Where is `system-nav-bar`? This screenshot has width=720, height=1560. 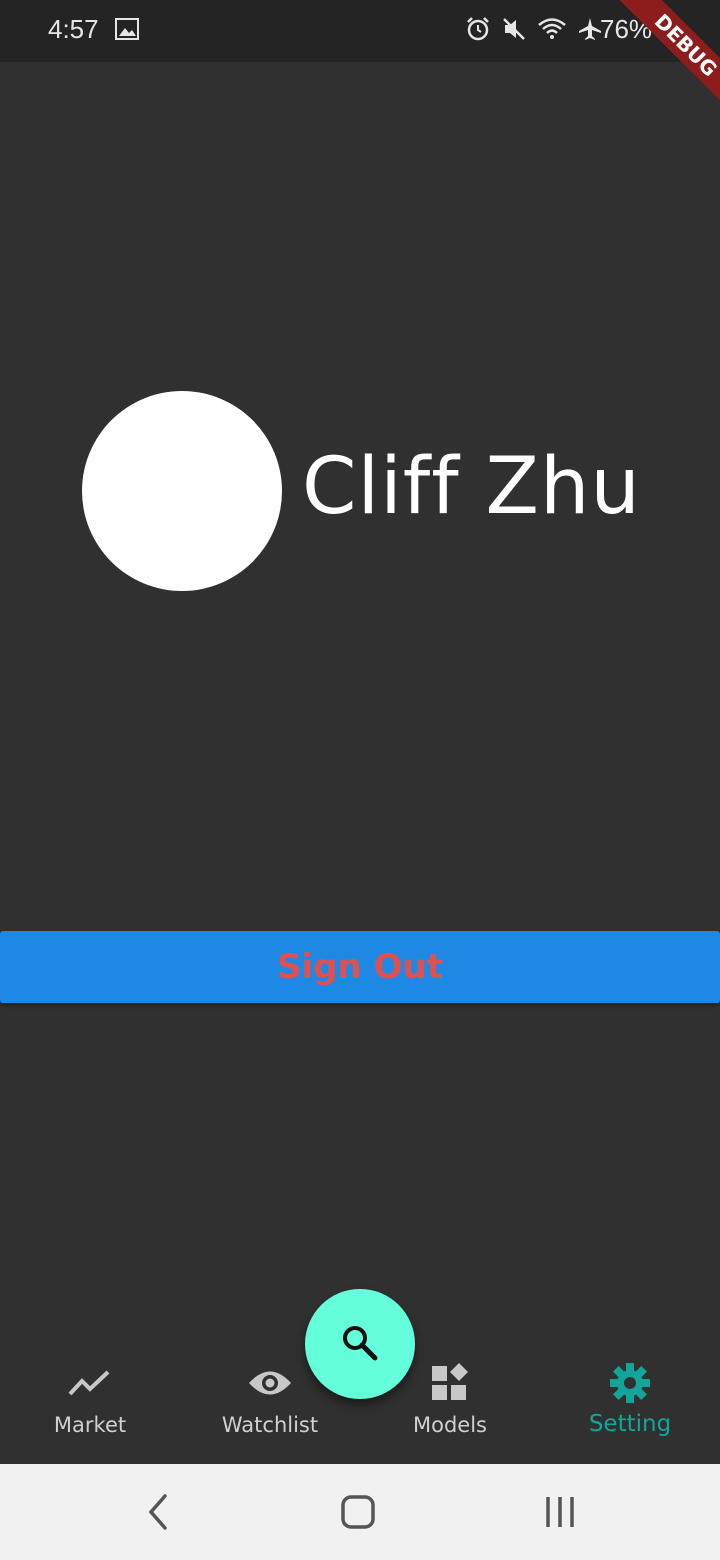 system-nav-bar is located at coordinates (360, 1512).